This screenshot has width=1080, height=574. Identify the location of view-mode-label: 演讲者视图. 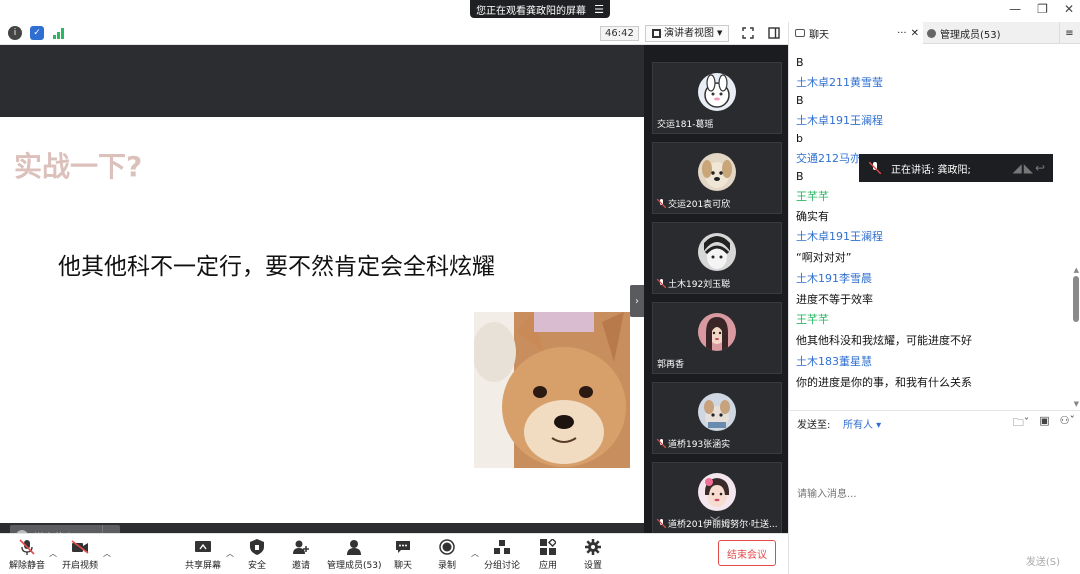
(689, 33).